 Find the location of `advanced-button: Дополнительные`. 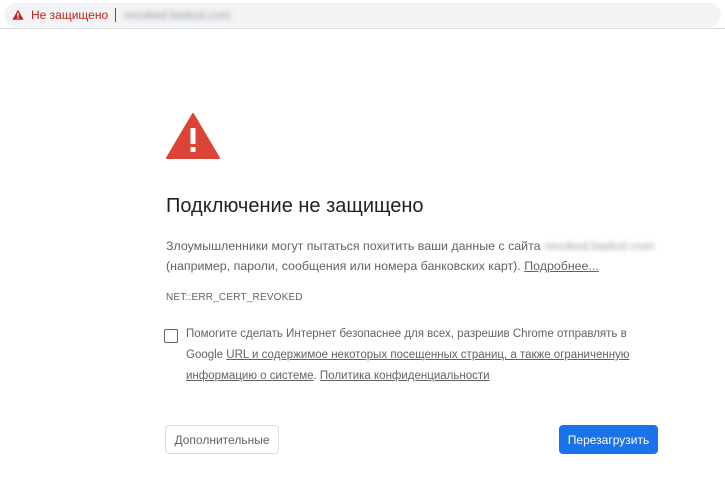

advanced-button: Дополнительные is located at coordinates (222, 439).